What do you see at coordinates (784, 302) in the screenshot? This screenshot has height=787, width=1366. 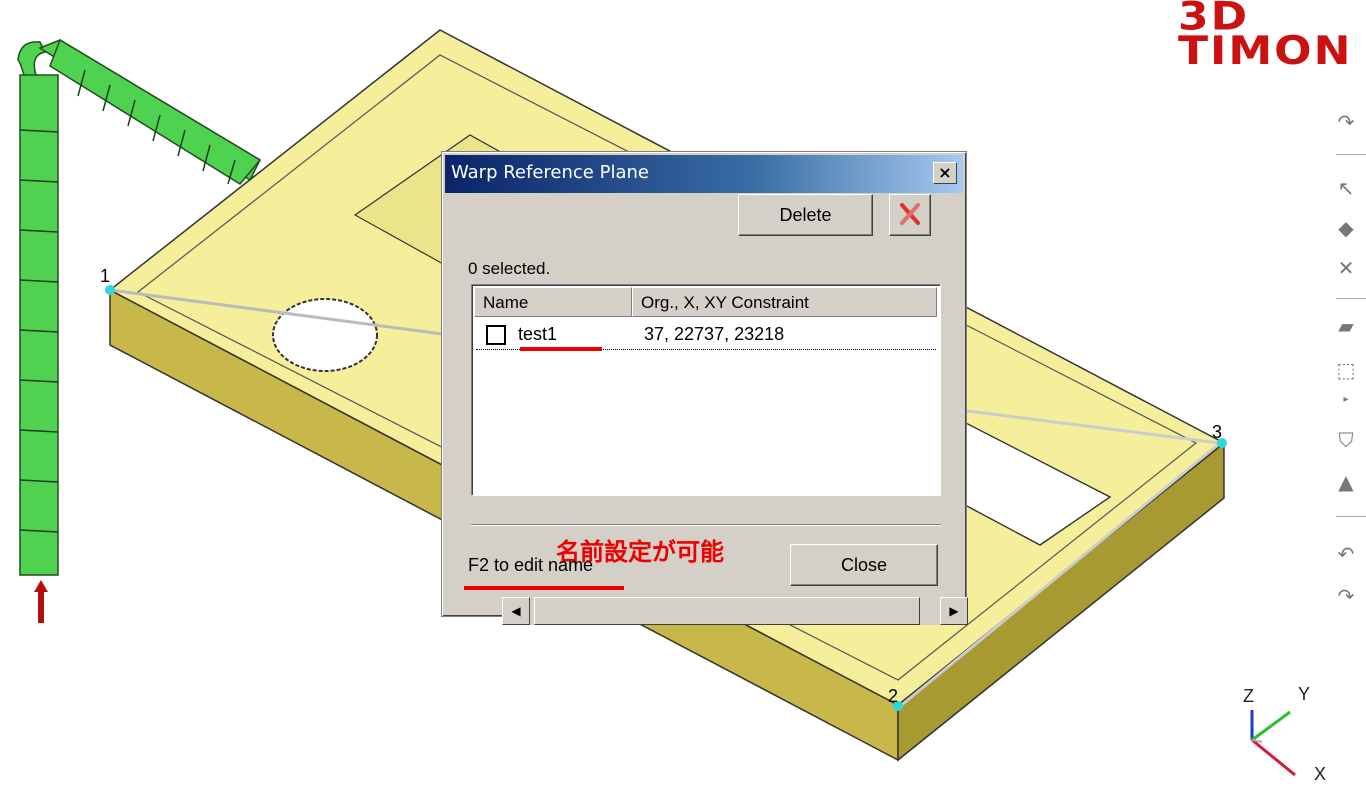 I see `column-header-constraint: Org., X, XY Constraint` at bounding box center [784, 302].